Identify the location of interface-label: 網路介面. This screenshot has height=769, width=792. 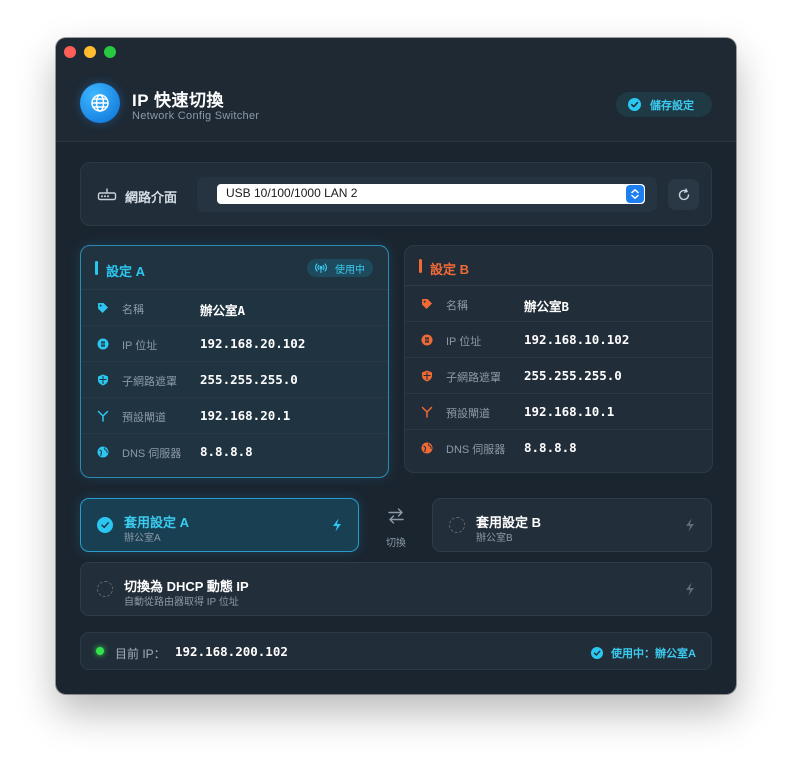
(151, 197).